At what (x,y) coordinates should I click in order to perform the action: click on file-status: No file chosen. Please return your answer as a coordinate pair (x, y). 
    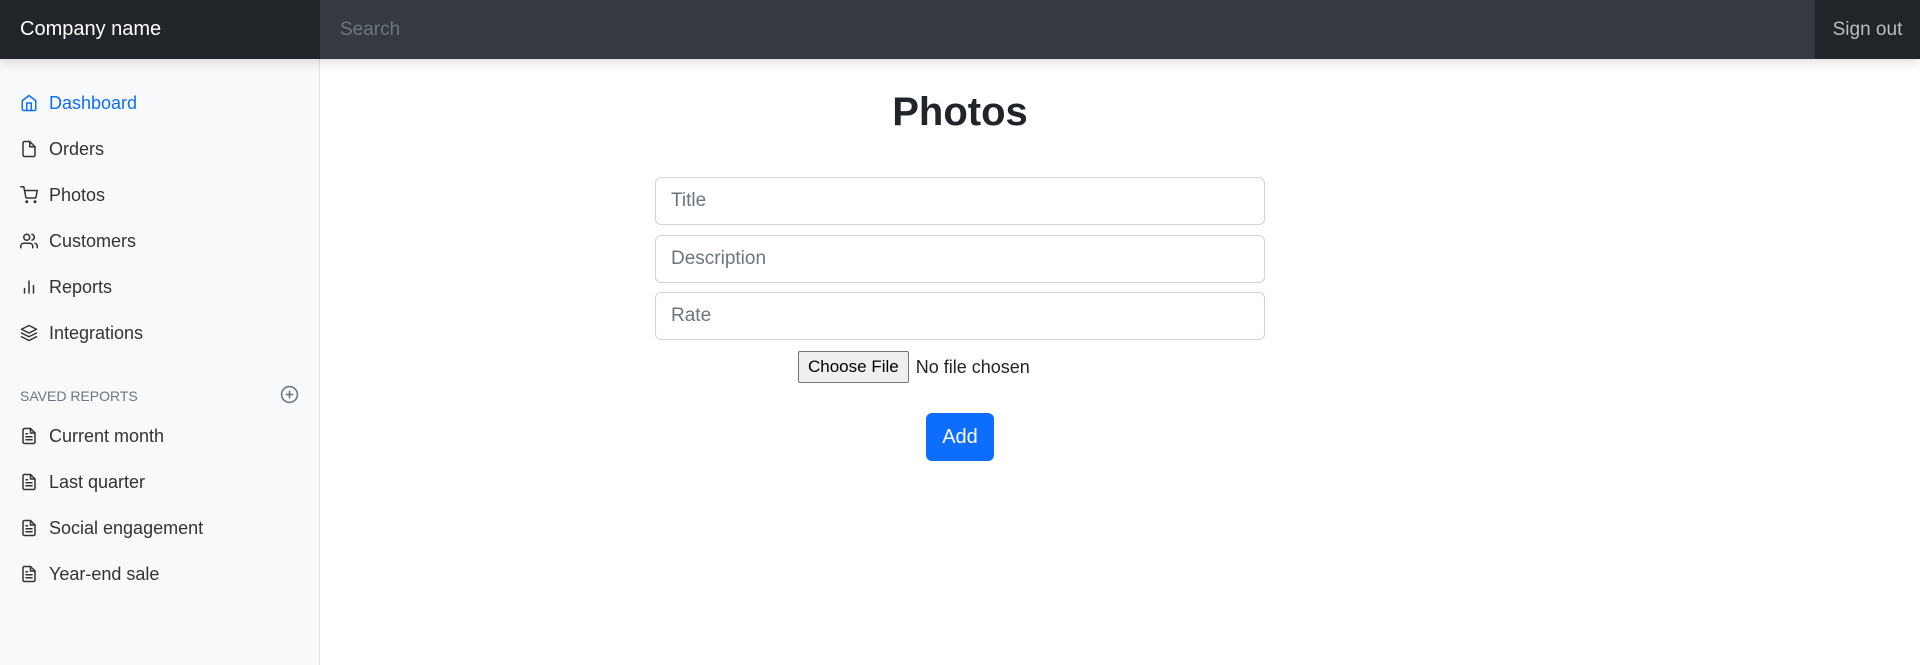
    Looking at the image, I should click on (972, 366).